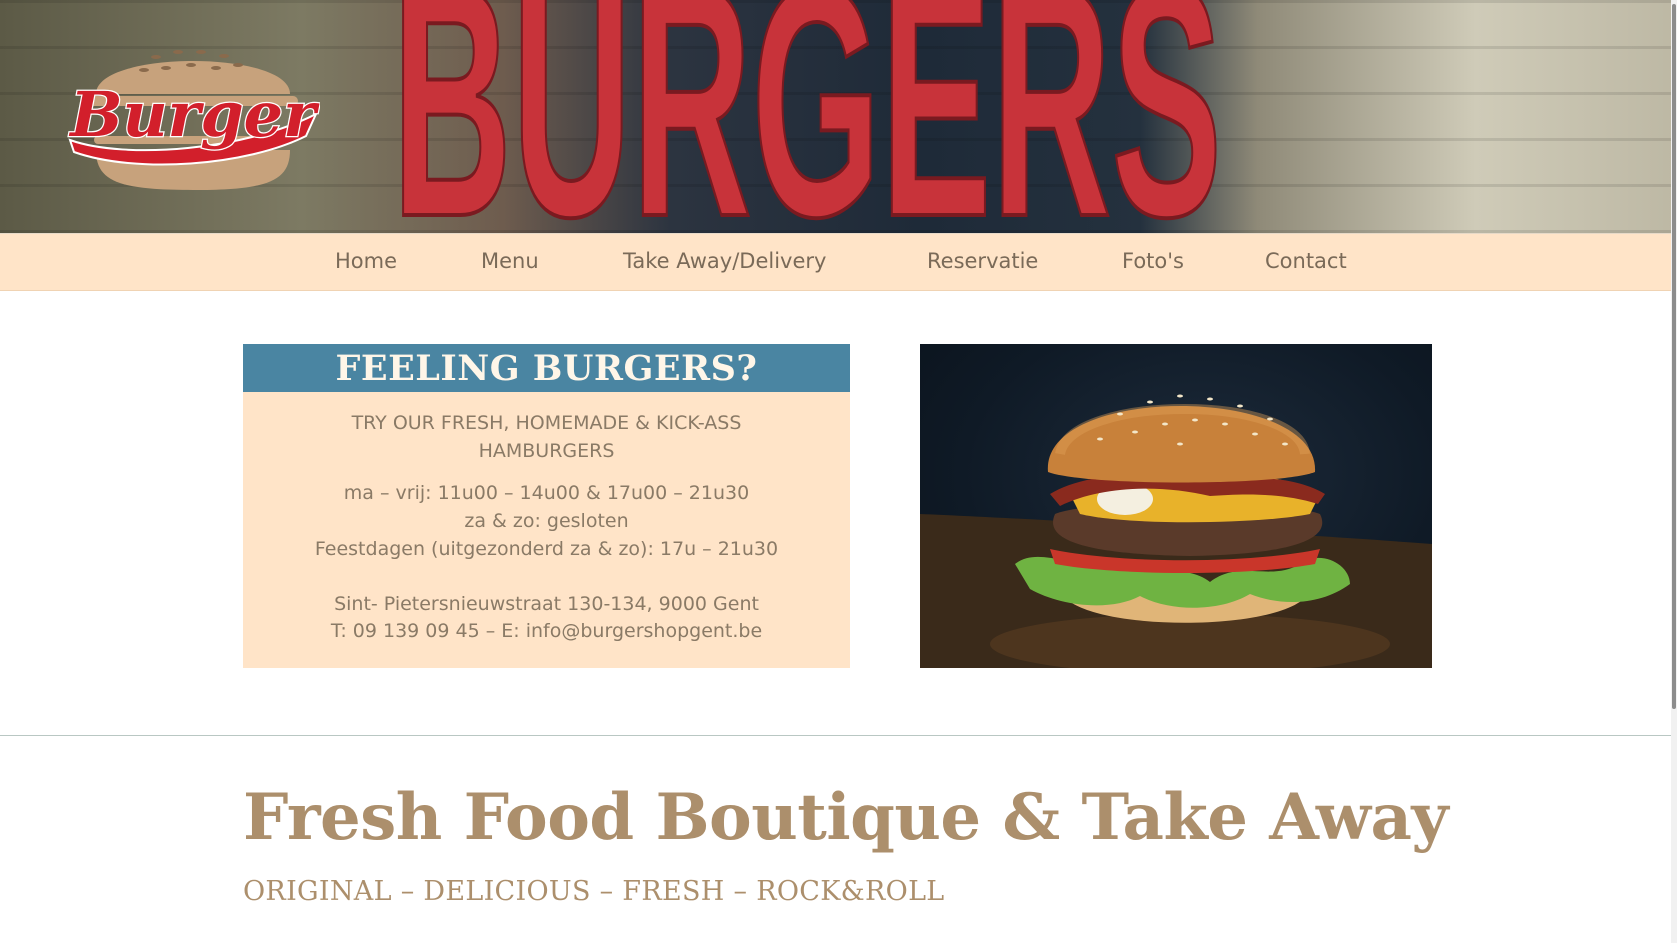  Describe the element at coordinates (546, 493) in the screenshot. I see `hours-line: ma – vrij: 11u00 – 14u00 & 17u00 – 21u30` at that location.